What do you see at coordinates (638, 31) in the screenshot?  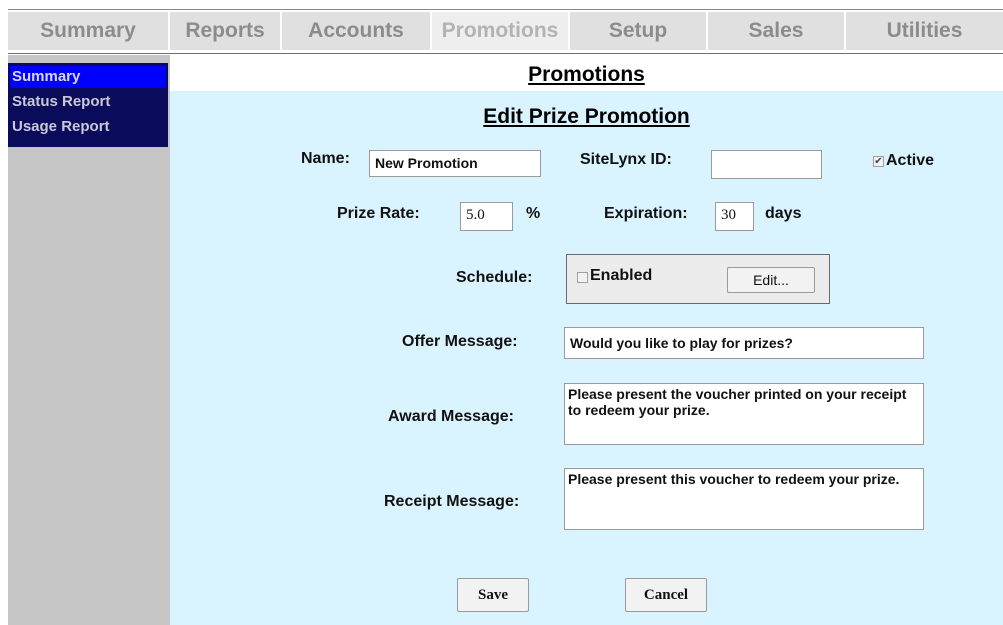 I see `tab-setup: Setup` at bounding box center [638, 31].